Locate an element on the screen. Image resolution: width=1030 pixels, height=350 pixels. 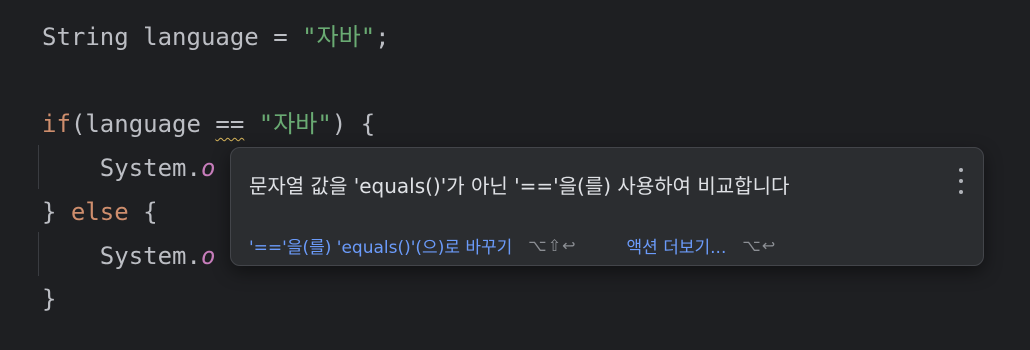
code-line-5: } else { is located at coordinates (100, 212).